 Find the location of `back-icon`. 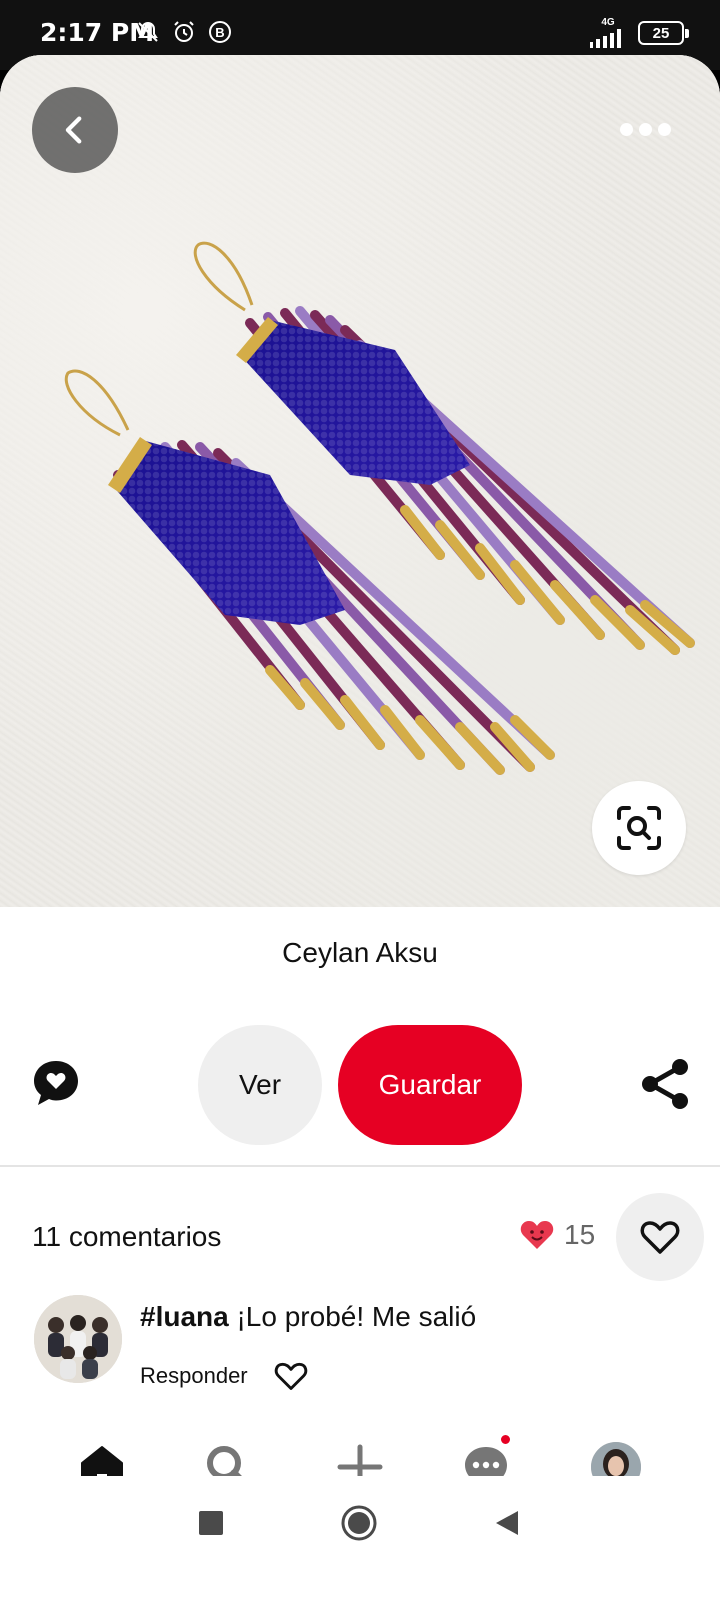

back-icon is located at coordinates (73, 130).